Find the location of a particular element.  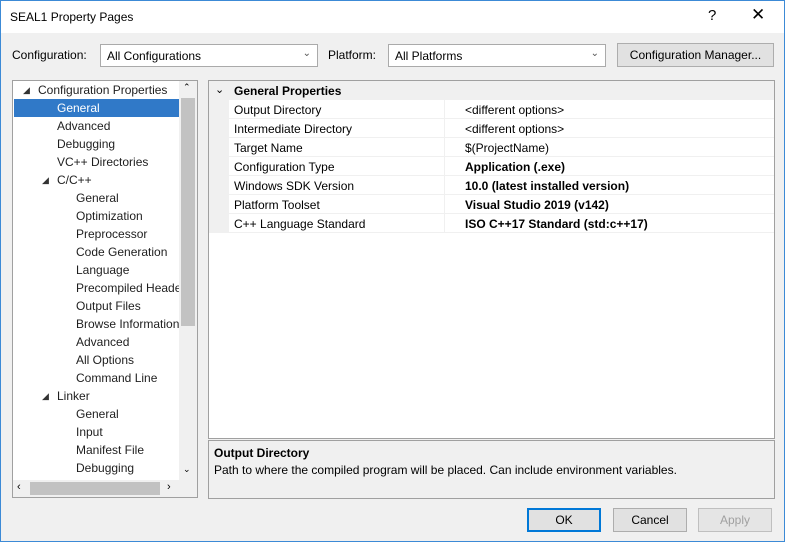

chevron-down-icon: ⌄ is located at coordinates (306, 53).